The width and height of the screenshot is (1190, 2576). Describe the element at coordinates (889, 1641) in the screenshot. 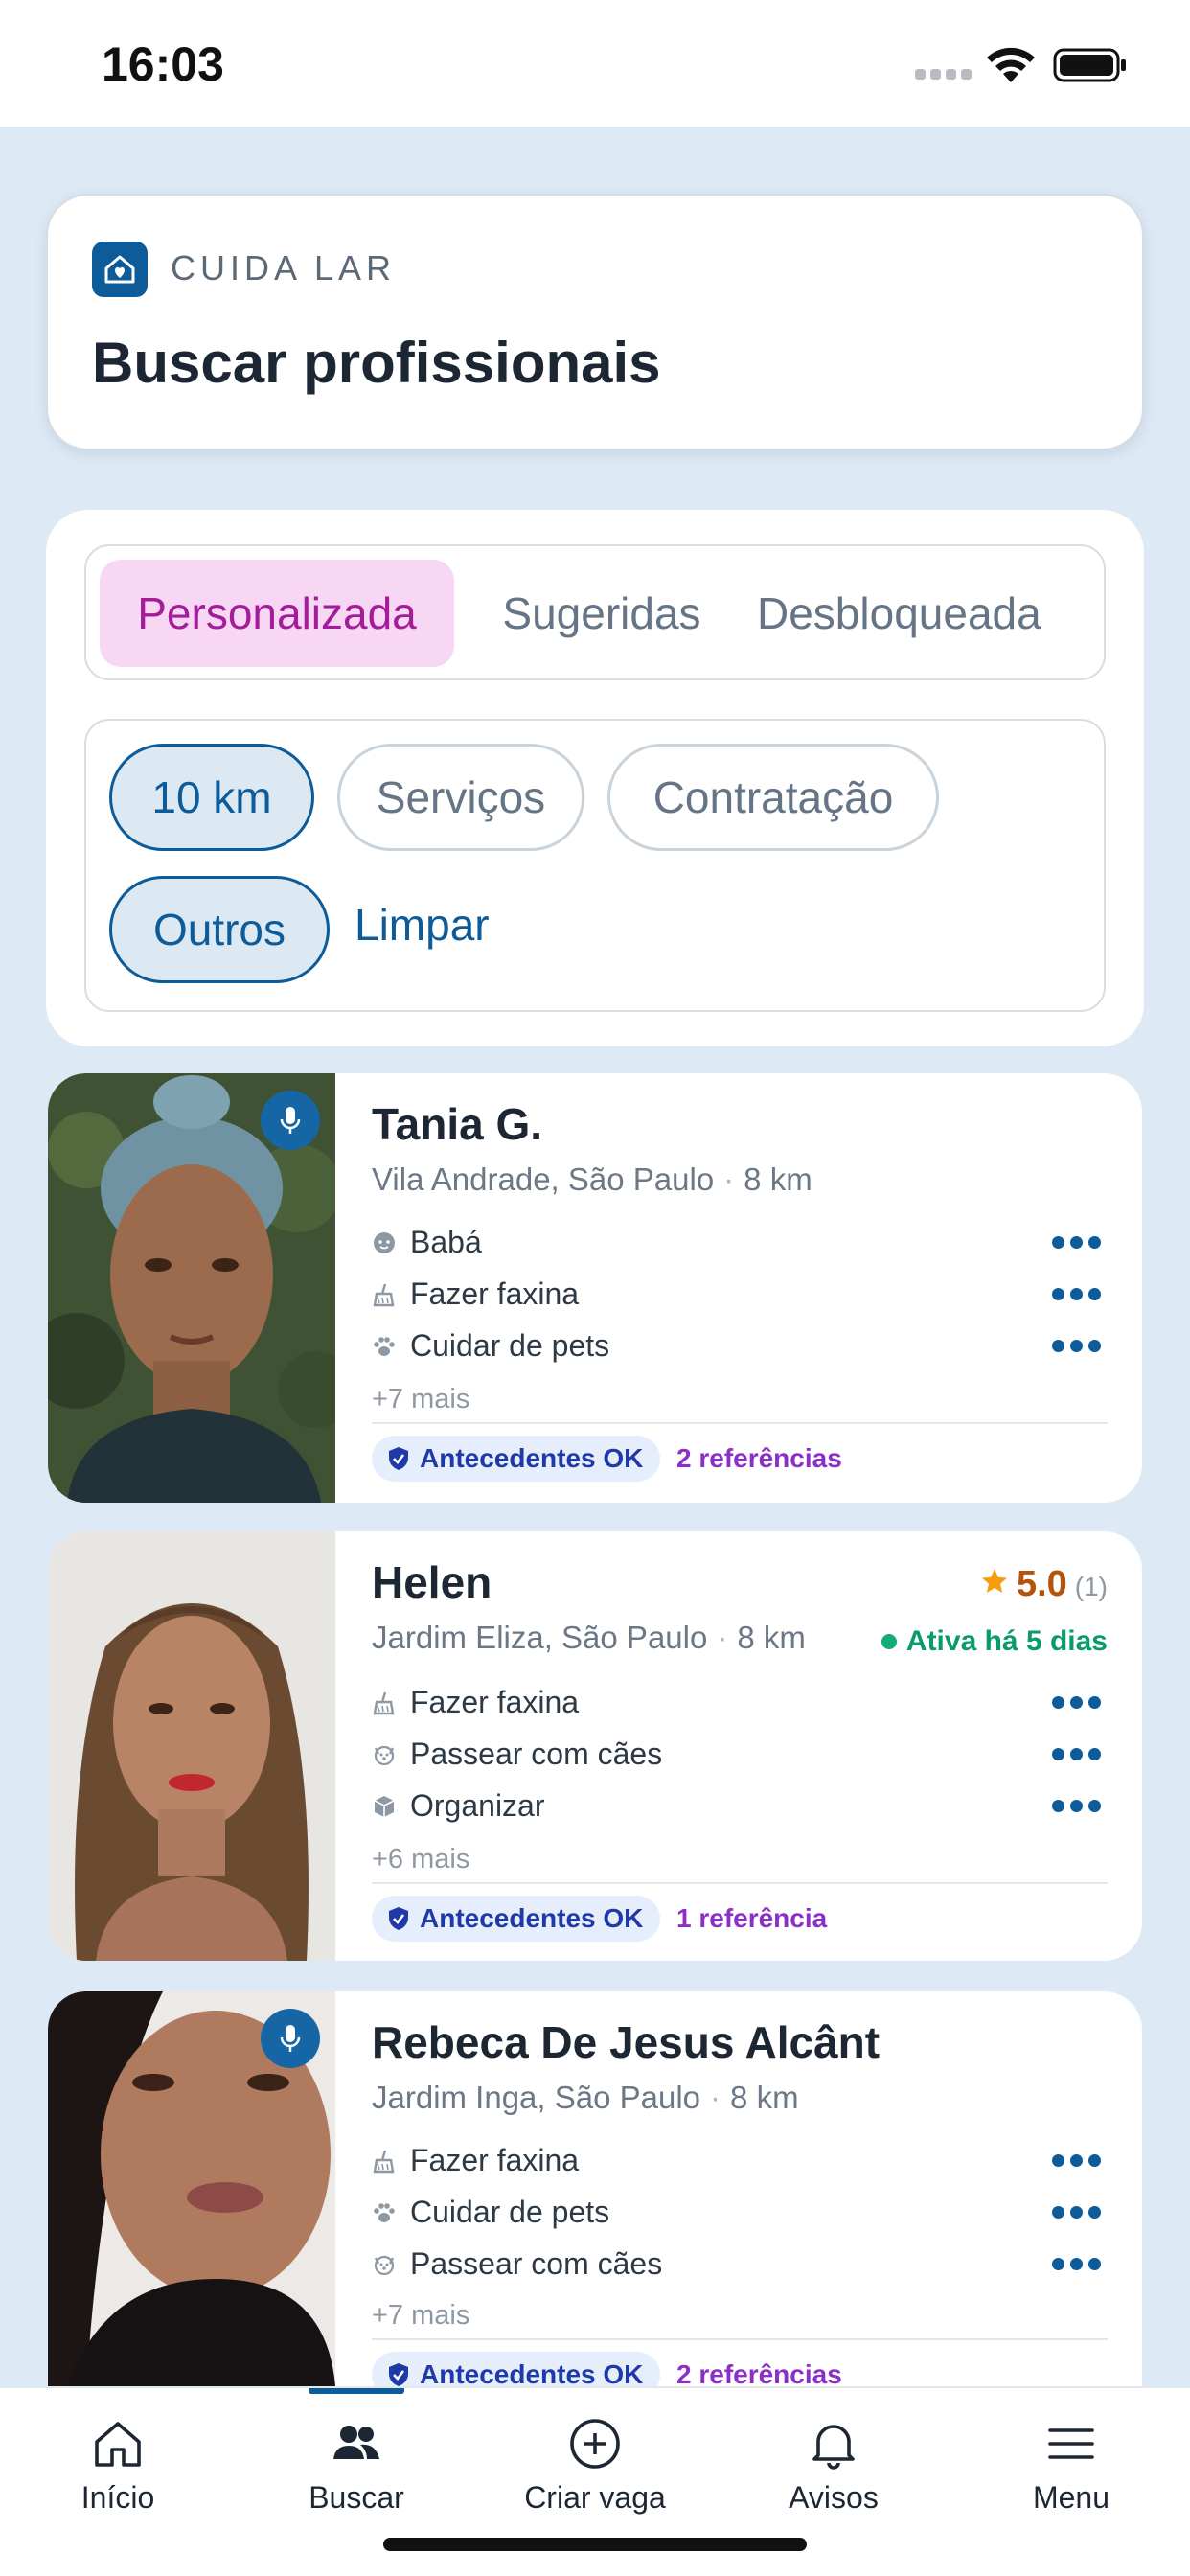

I see `online-dot-icon` at that location.